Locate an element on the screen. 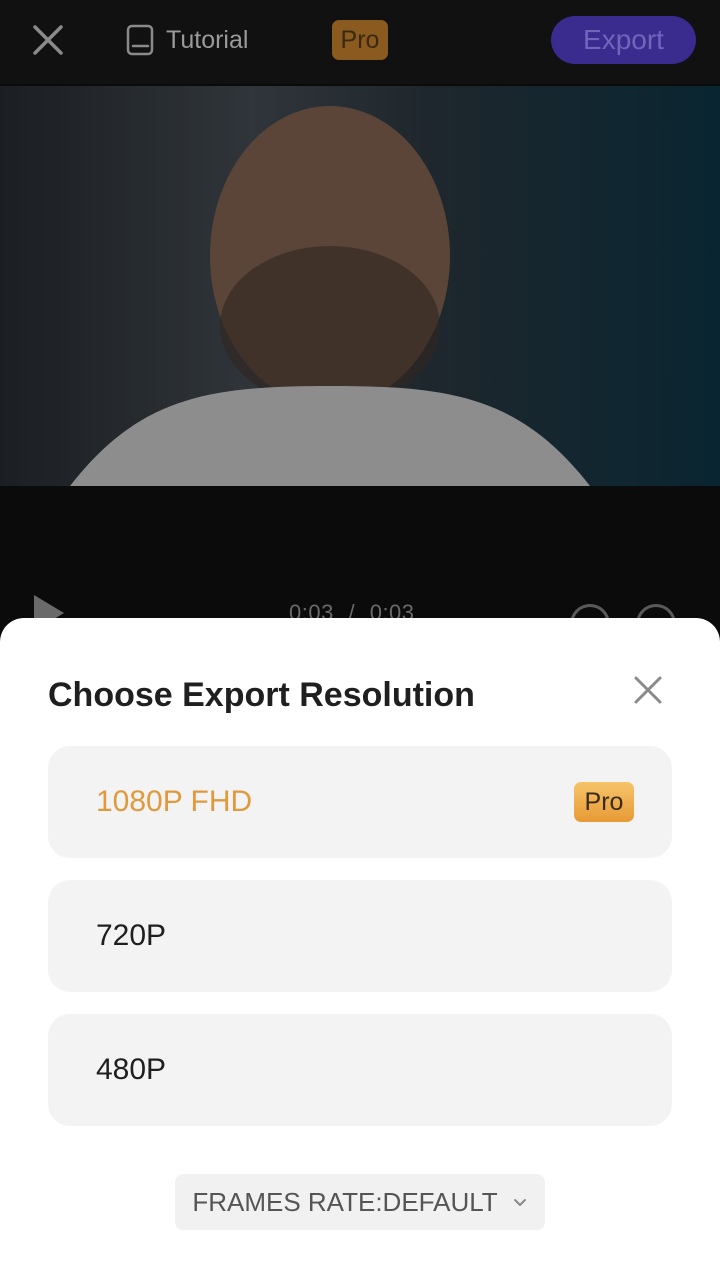  resolution-option-1080p: 1080P FHD Pro is located at coordinates (360, 802).